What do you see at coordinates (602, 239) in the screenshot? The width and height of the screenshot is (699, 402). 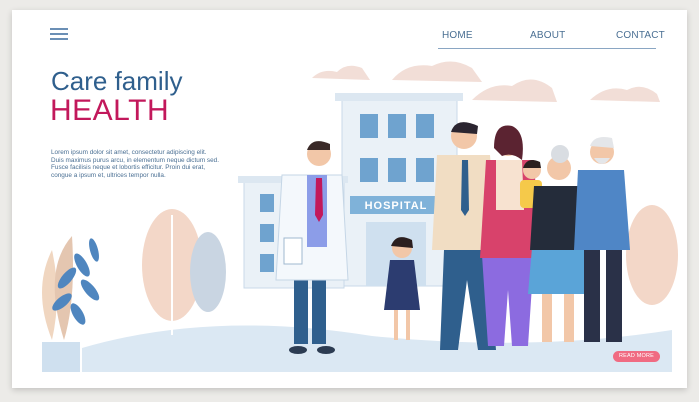 I see `grandfather-figure` at bounding box center [602, 239].